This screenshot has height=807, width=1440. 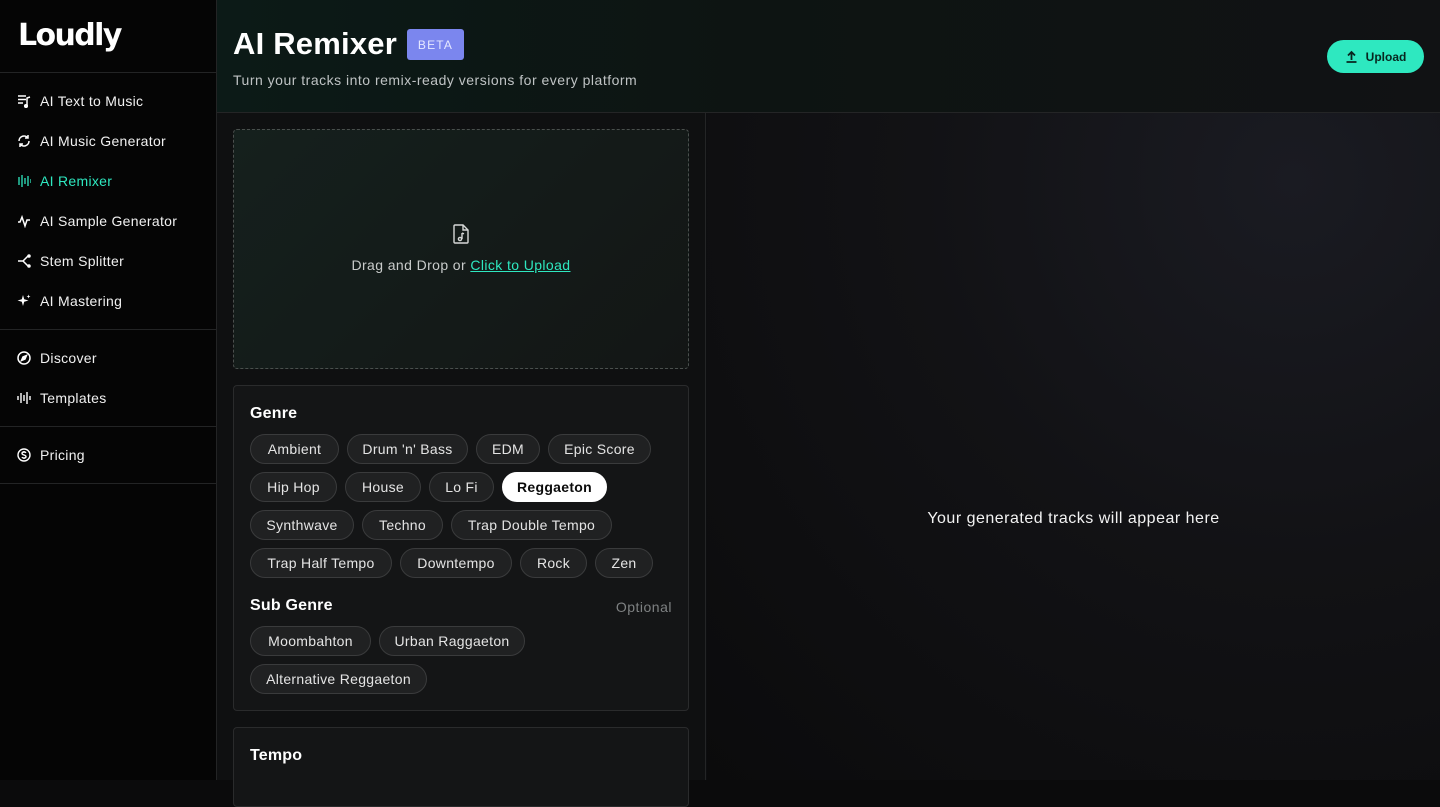 What do you see at coordinates (531, 525) in the screenshot?
I see `genre-chip: Trap Double Tempo` at bounding box center [531, 525].